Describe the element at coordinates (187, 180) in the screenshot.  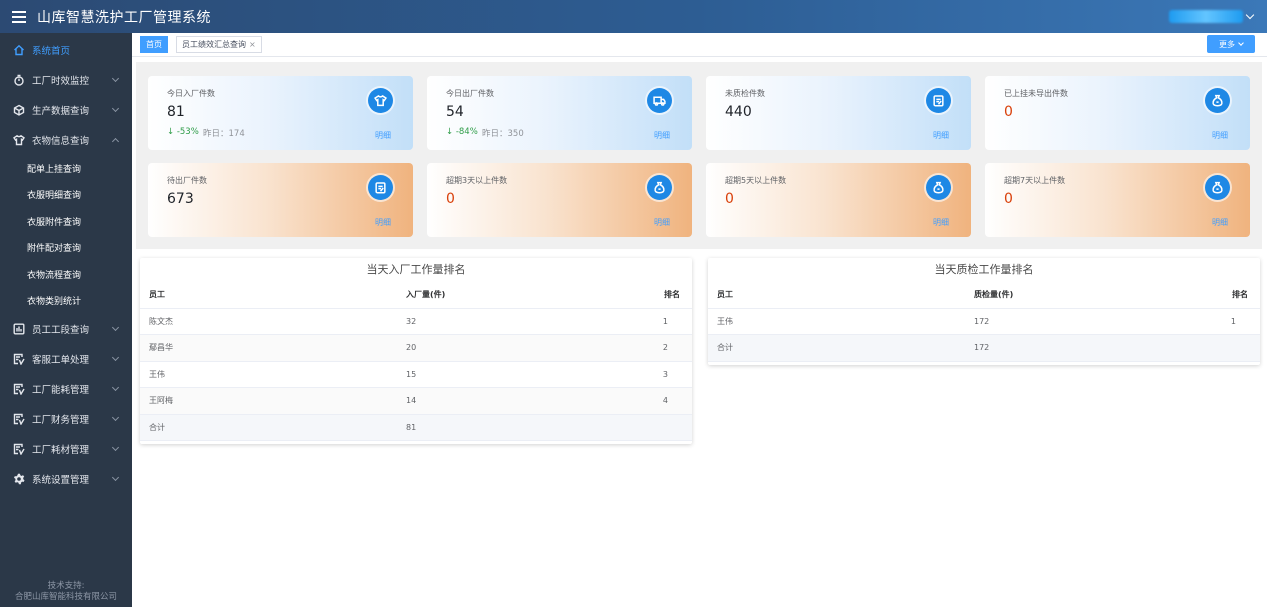
I see `stat-label: 待出厂件数` at that location.